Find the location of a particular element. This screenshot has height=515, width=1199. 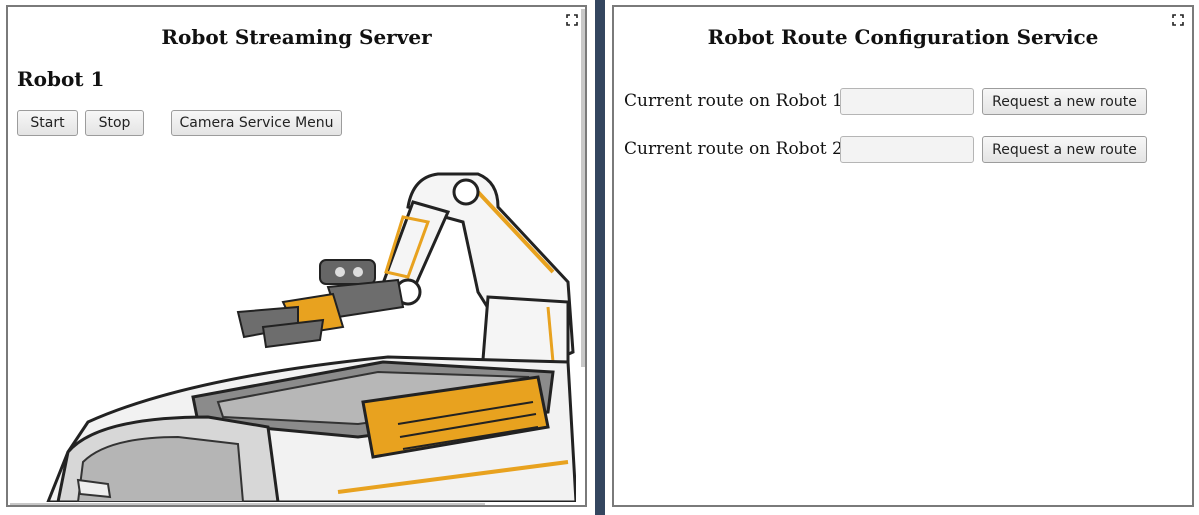

horizontal-scrollbar is located at coordinates (247, 504).